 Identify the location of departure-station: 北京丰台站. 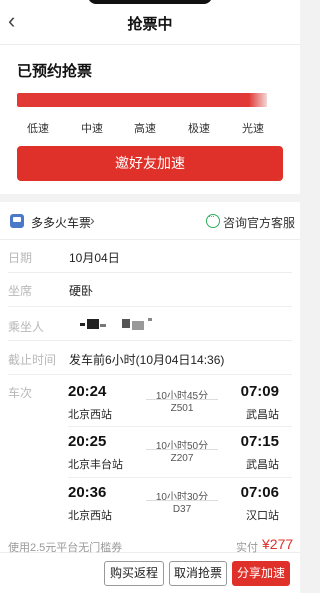
(95, 465).